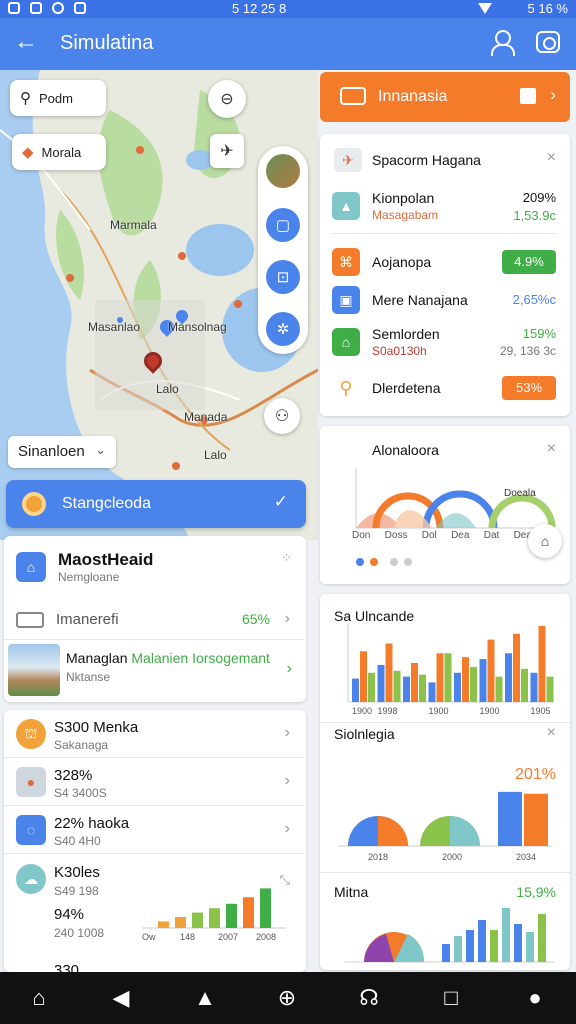  What do you see at coordinates (58, 8) in the screenshot?
I see `notification-icon` at bounding box center [58, 8].